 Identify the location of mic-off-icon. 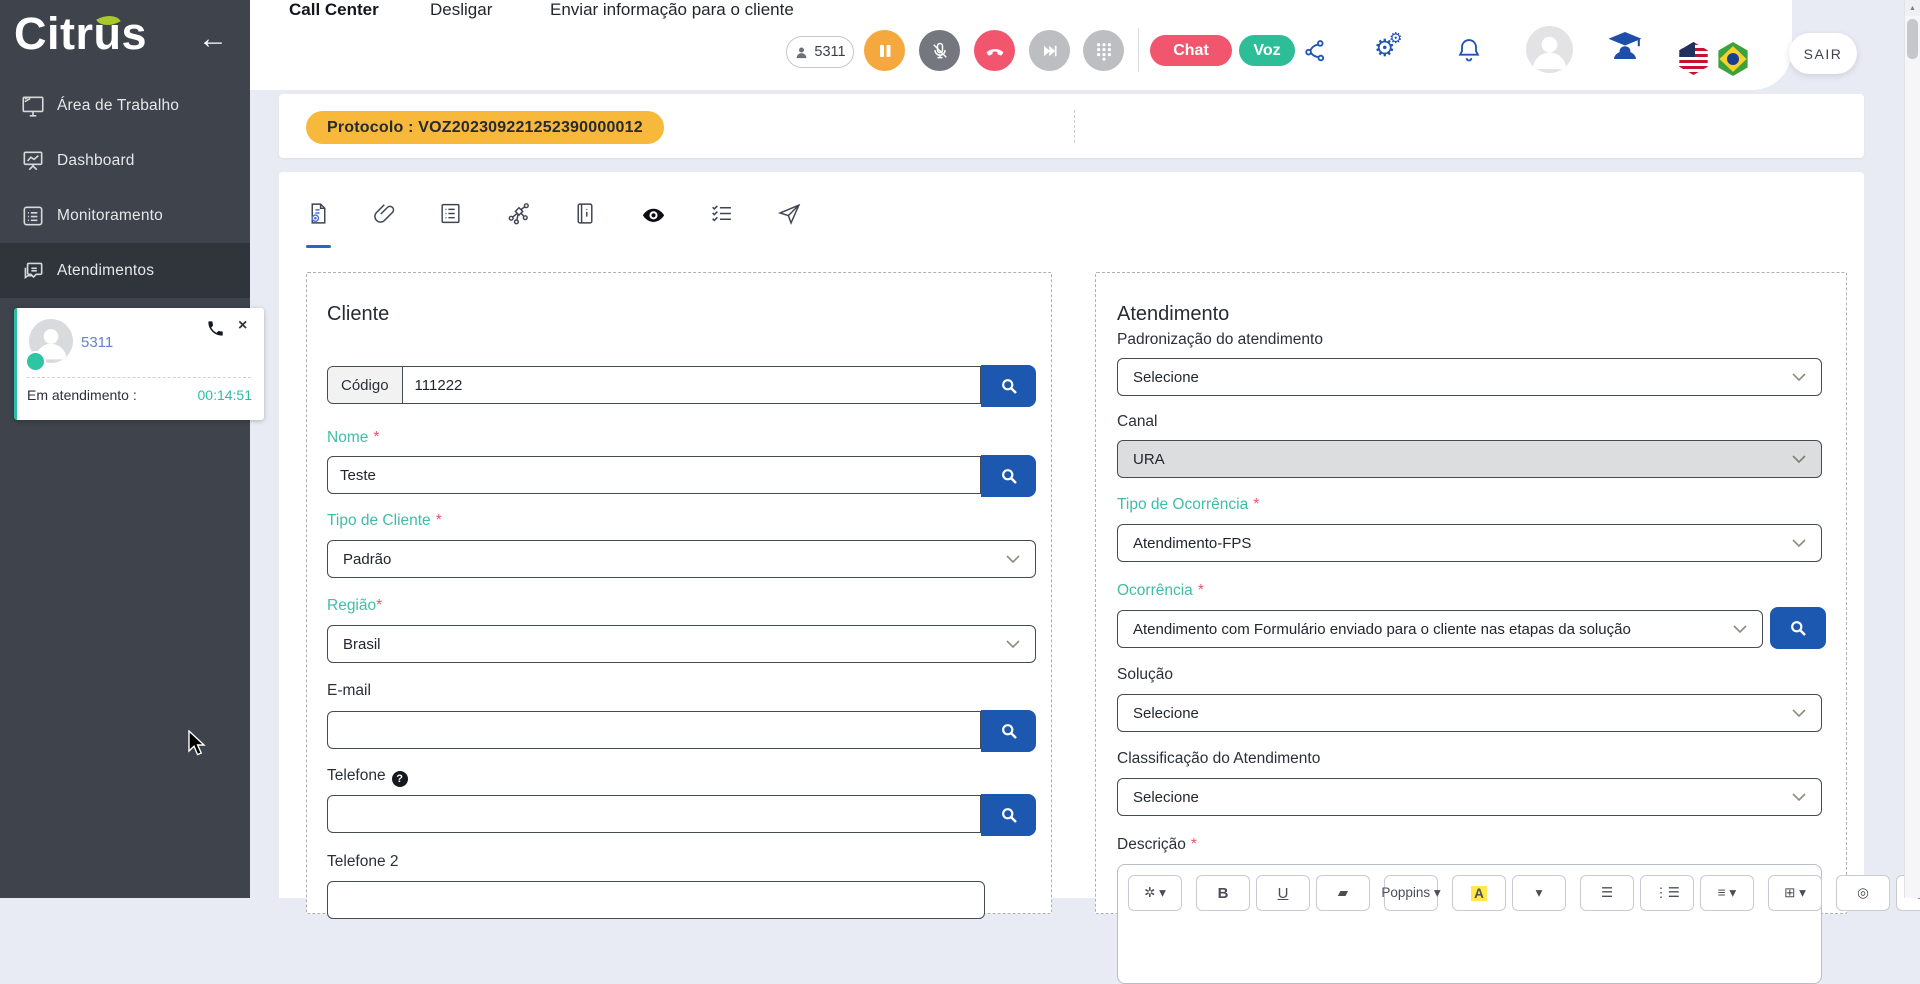
(939, 50).